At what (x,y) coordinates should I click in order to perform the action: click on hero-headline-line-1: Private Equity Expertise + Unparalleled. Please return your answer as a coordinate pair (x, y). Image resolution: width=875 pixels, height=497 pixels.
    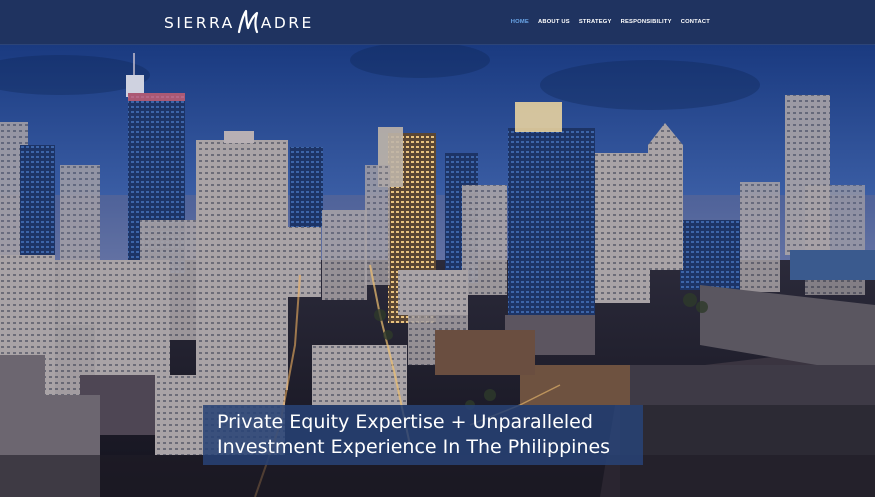
    Looking at the image, I should click on (405, 422).